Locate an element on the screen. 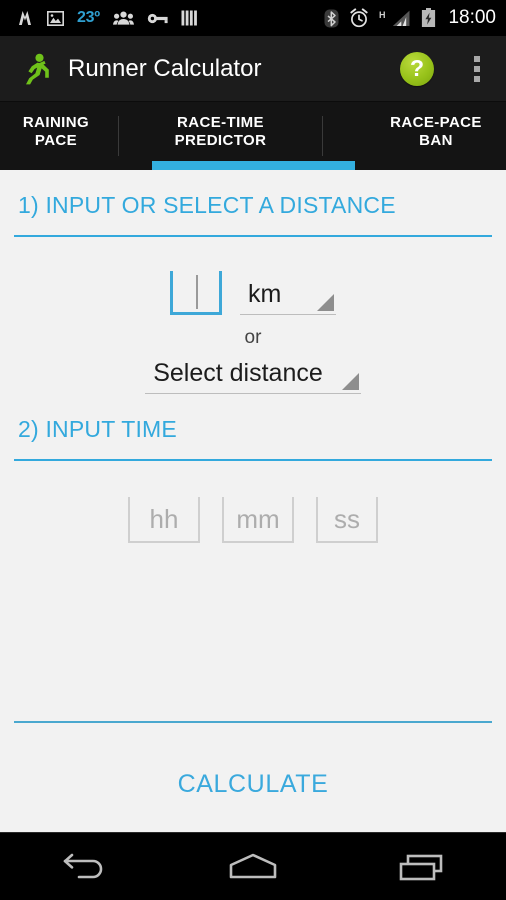 This screenshot has width=506, height=900. unit-spinner: km is located at coordinates (288, 297).